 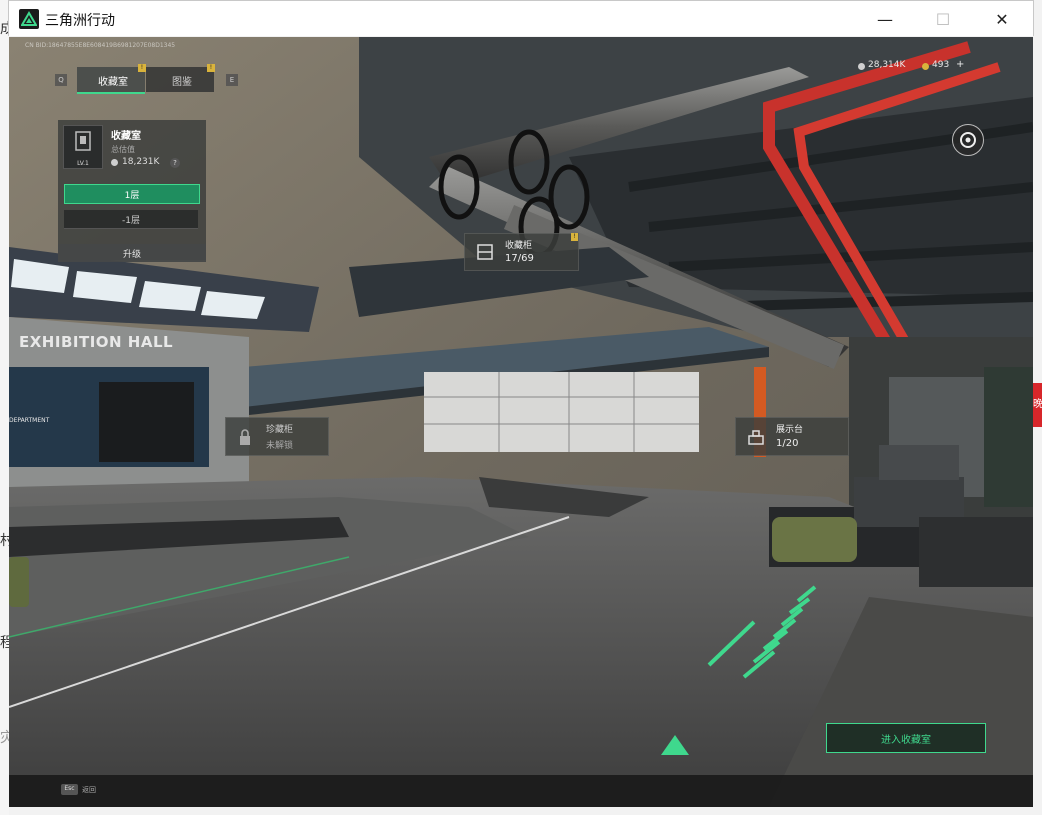 What do you see at coordinates (277, 436) in the screenshot?
I see `vault-cabinet-tag: 珍藏柜 未解锁` at bounding box center [277, 436].